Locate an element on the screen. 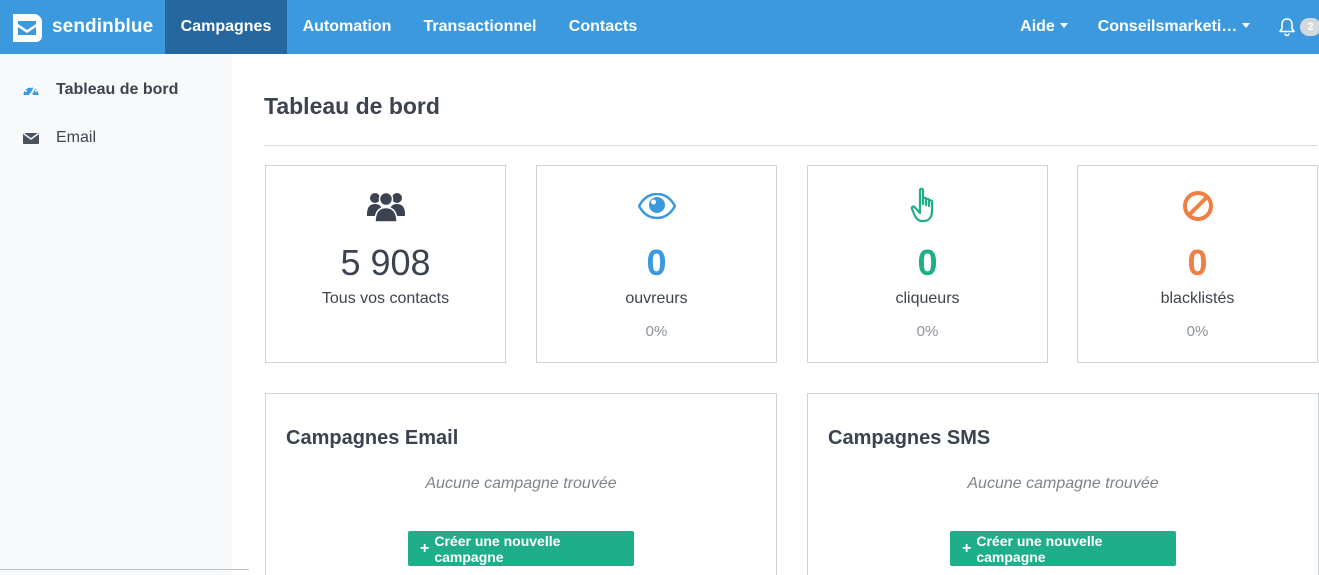  bell-icon is located at coordinates (1287, 27).